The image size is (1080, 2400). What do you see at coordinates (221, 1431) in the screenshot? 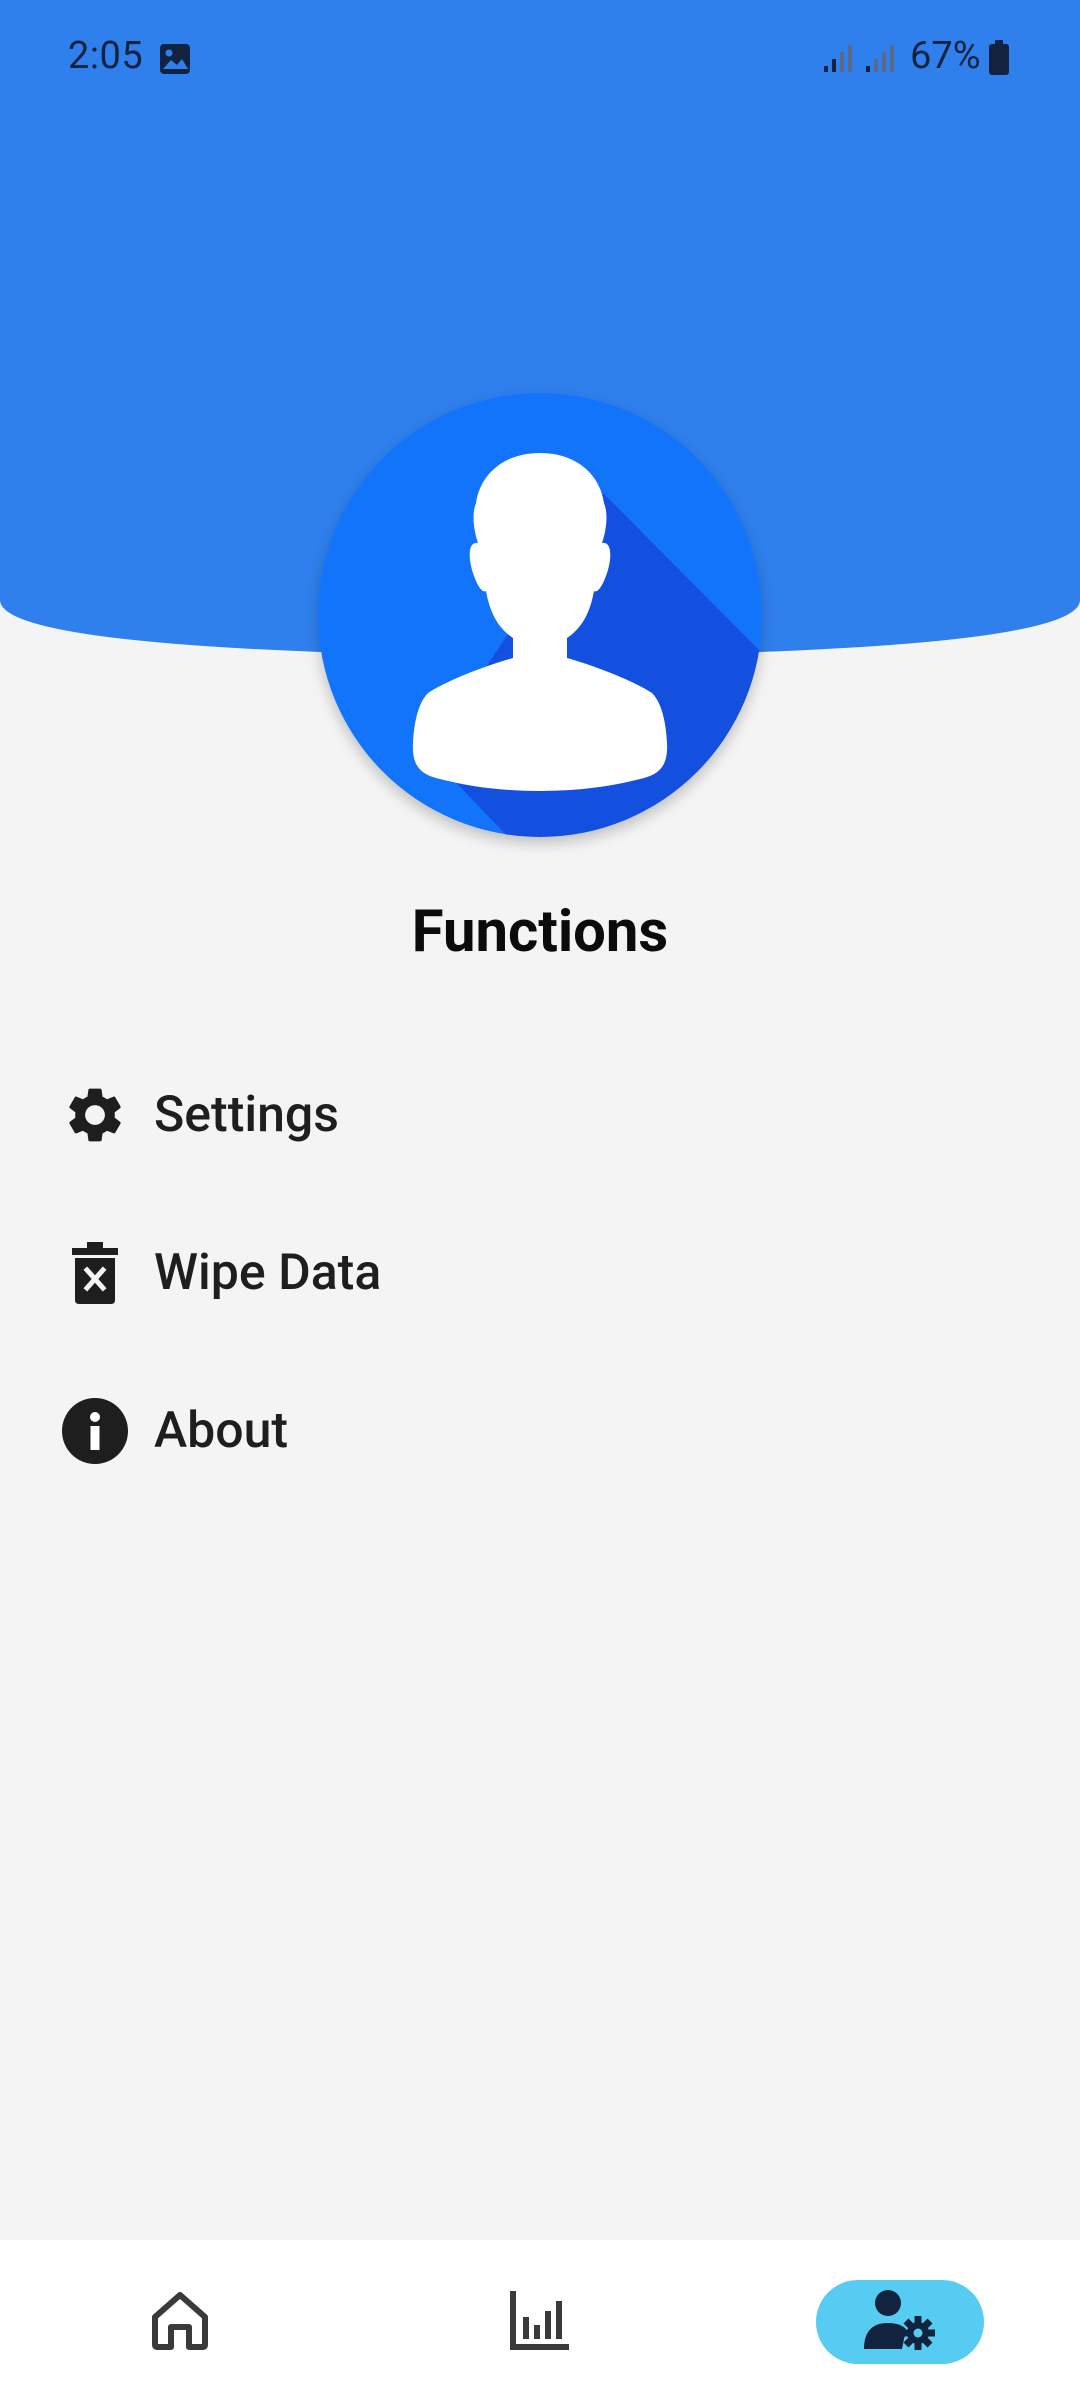
I see `menu-item-label: About` at bounding box center [221, 1431].